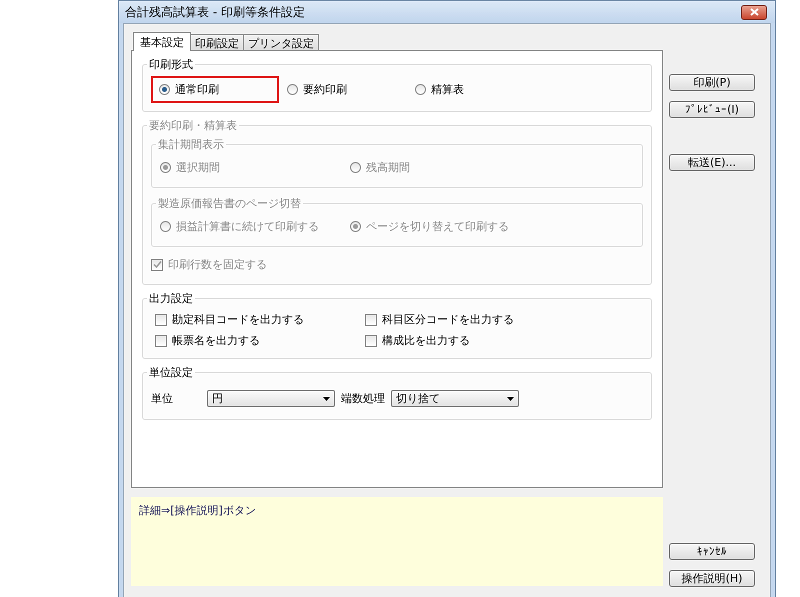  I want to click on group-title: 出力設定, so click(171, 298).